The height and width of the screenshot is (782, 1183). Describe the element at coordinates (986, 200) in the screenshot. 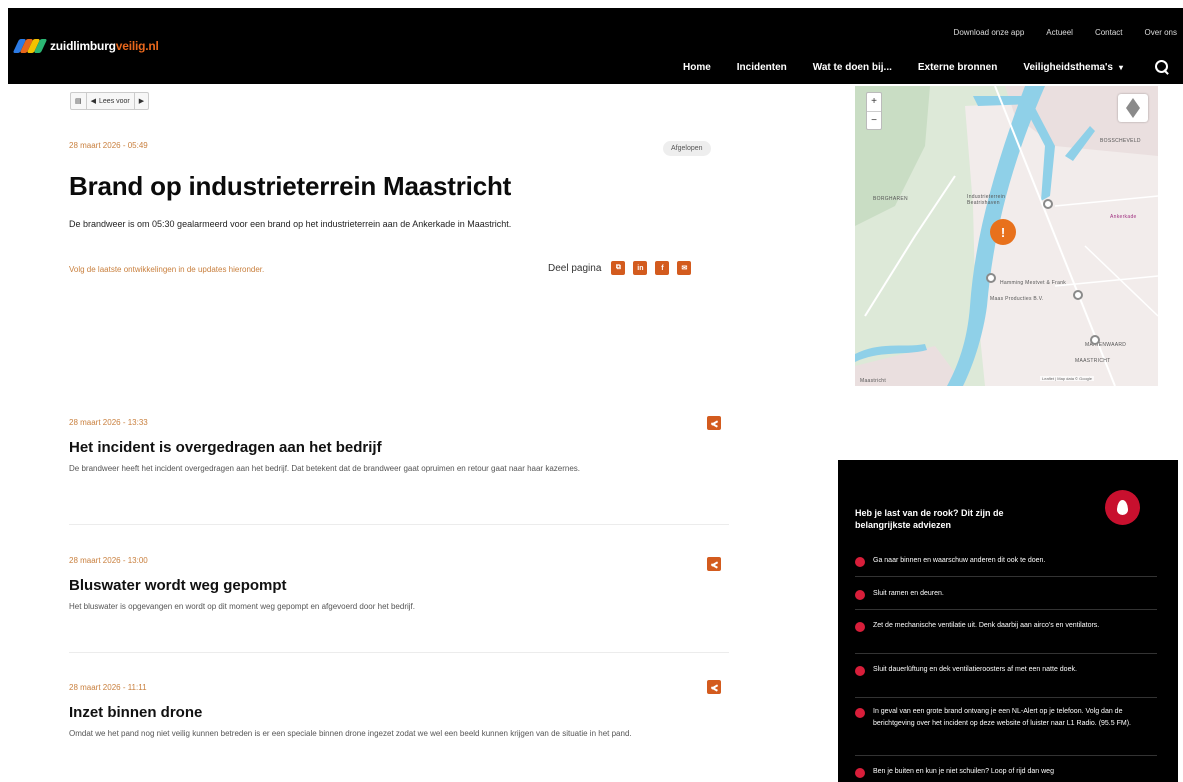

I see `map-poi-label: Industrieterrein Beatrixhaven` at that location.